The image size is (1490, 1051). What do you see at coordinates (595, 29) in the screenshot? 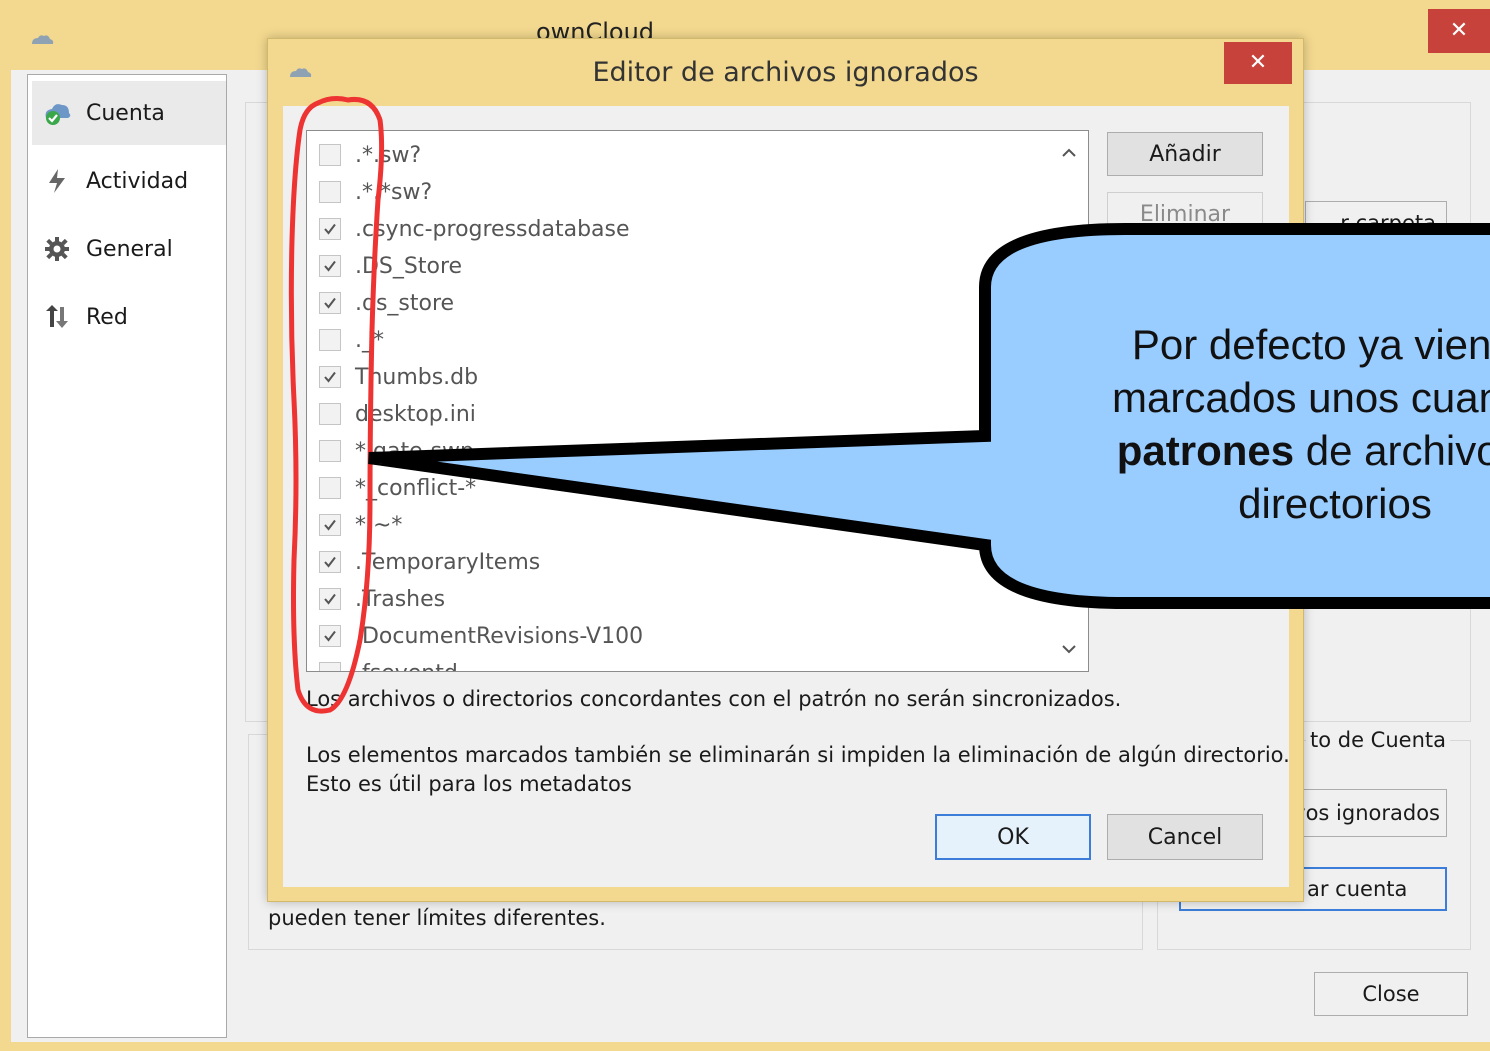
I see `main-window-title: ownCloud` at bounding box center [595, 29].